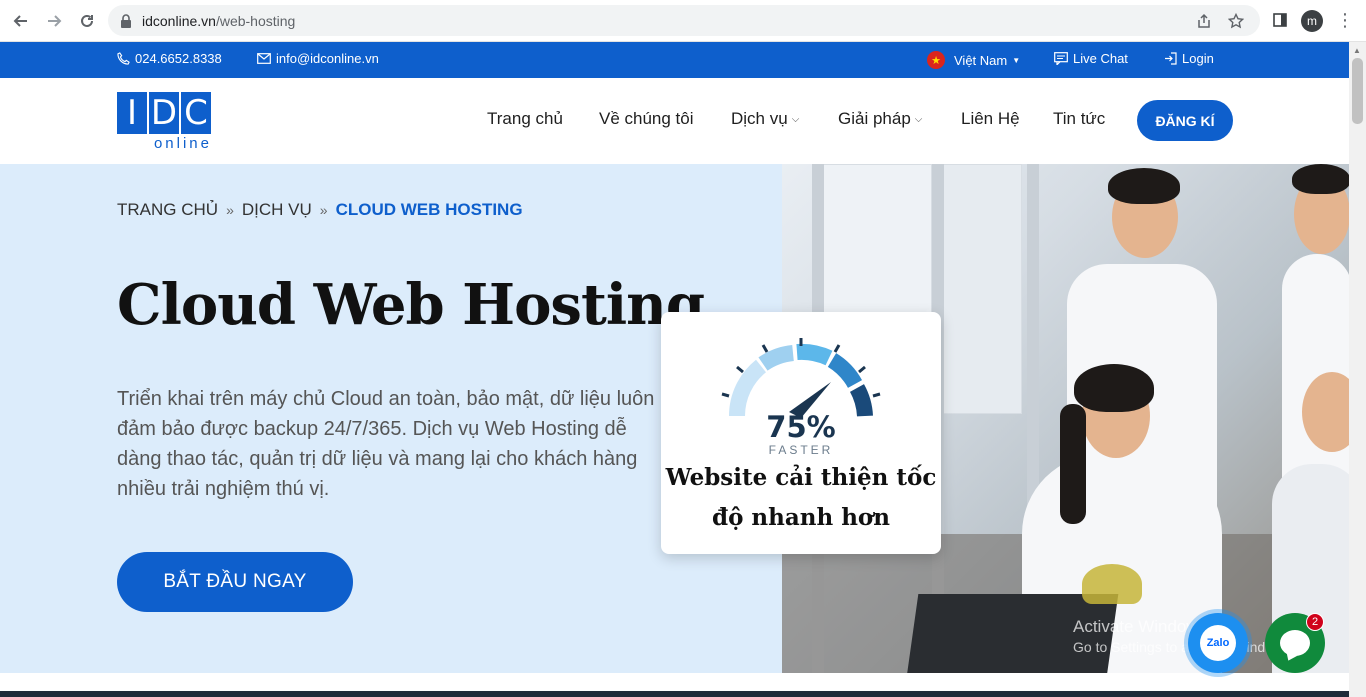 Image resolution: width=1366 pixels, height=697 pixels. What do you see at coordinates (277, 210) in the screenshot?
I see `breadcrumb-services: DỊCH VỤ` at bounding box center [277, 210].